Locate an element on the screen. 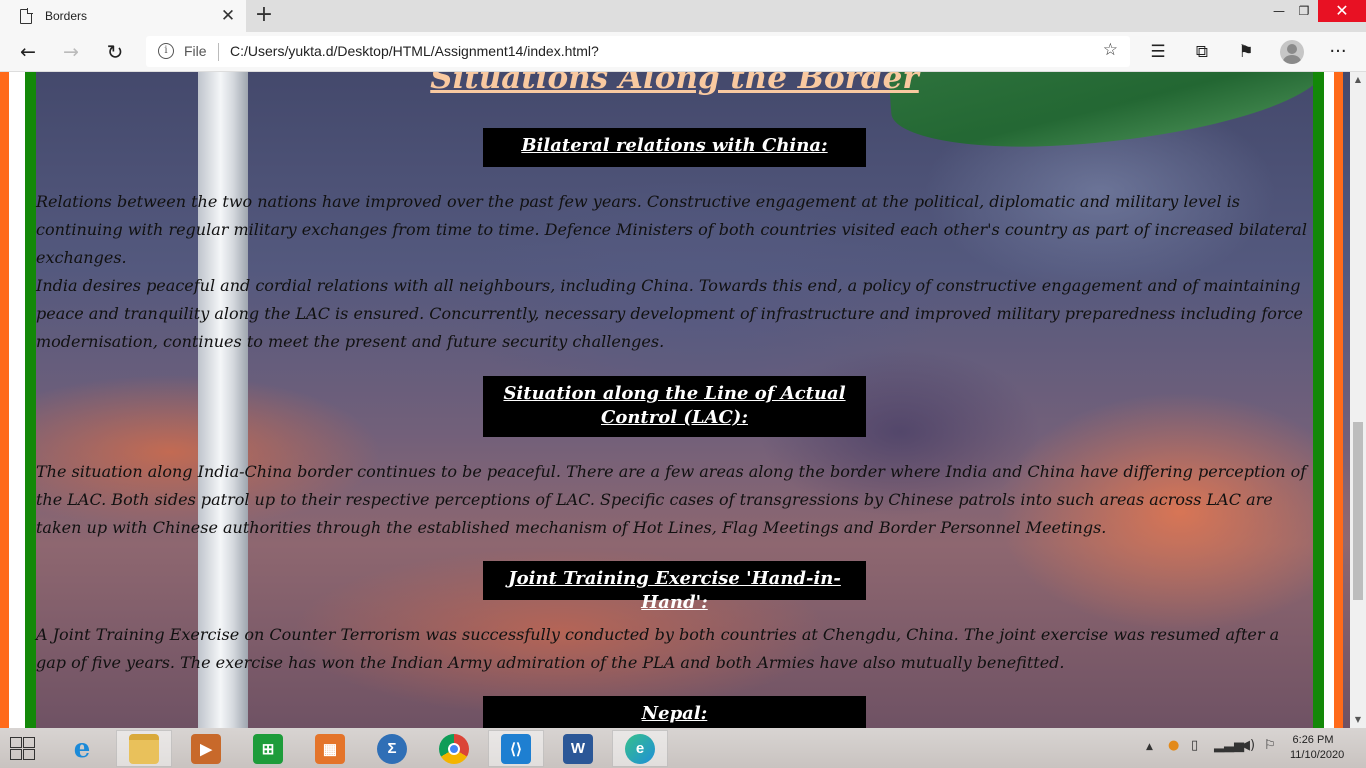 The image size is (1366, 768). back-button: ← is located at coordinates (28, 52).